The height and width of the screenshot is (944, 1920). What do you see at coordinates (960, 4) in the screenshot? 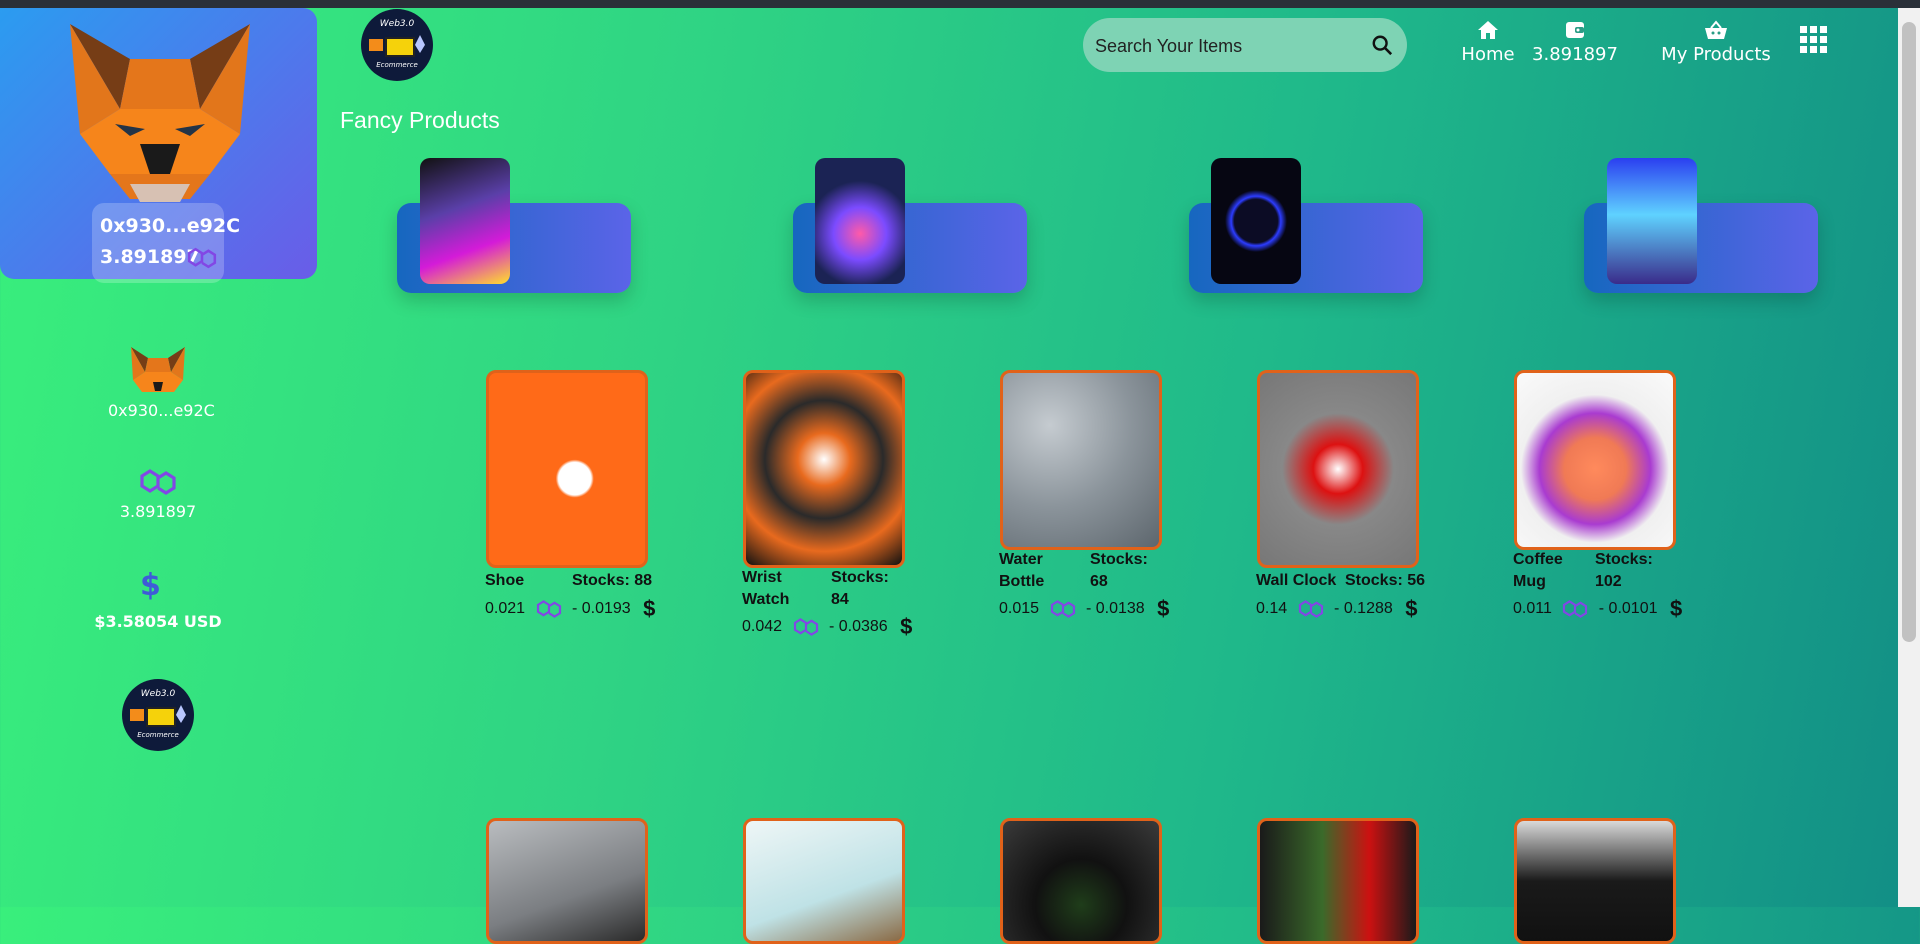
I see `browser-top-strip` at bounding box center [960, 4].